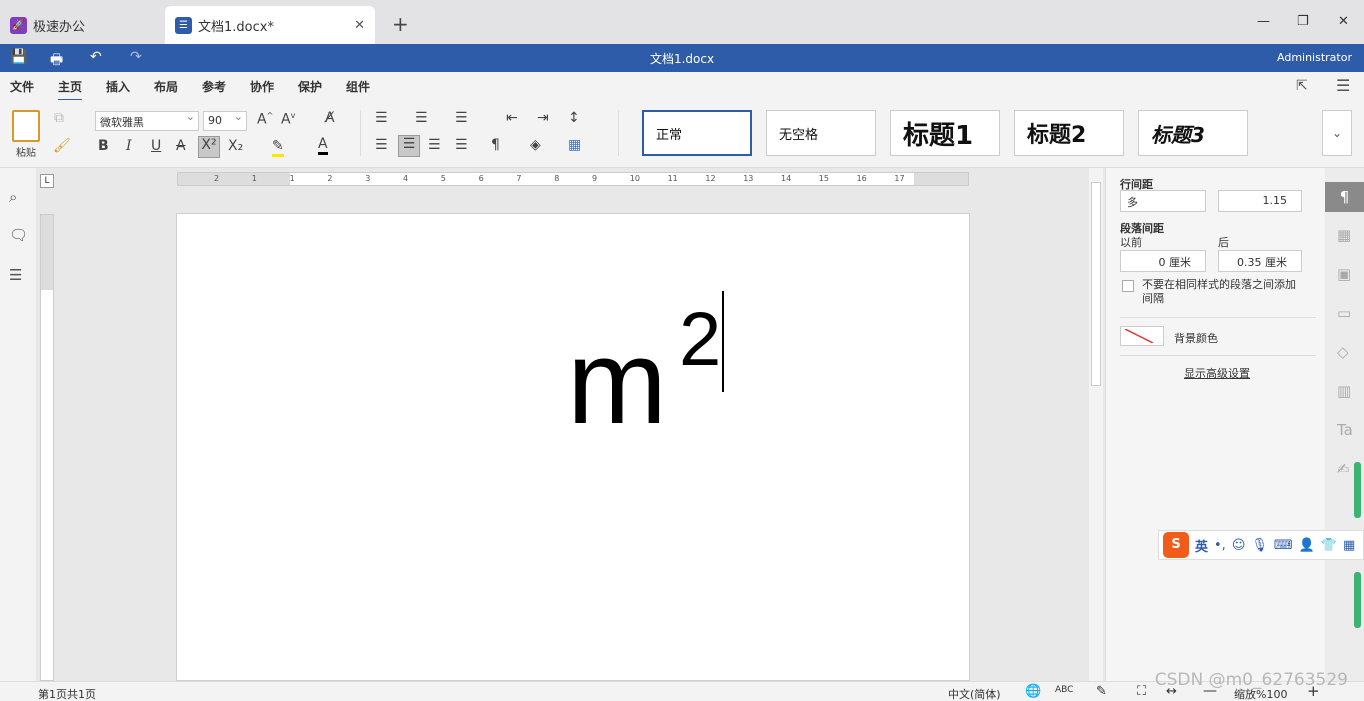 Image resolution: width=1364 pixels, height=701 pixels. I want to click on horizontal-ruler: 2 1 1 2 3 4 5 6 7 8 9 10 11 12 13 14 15 16 17, so click(573, 179).